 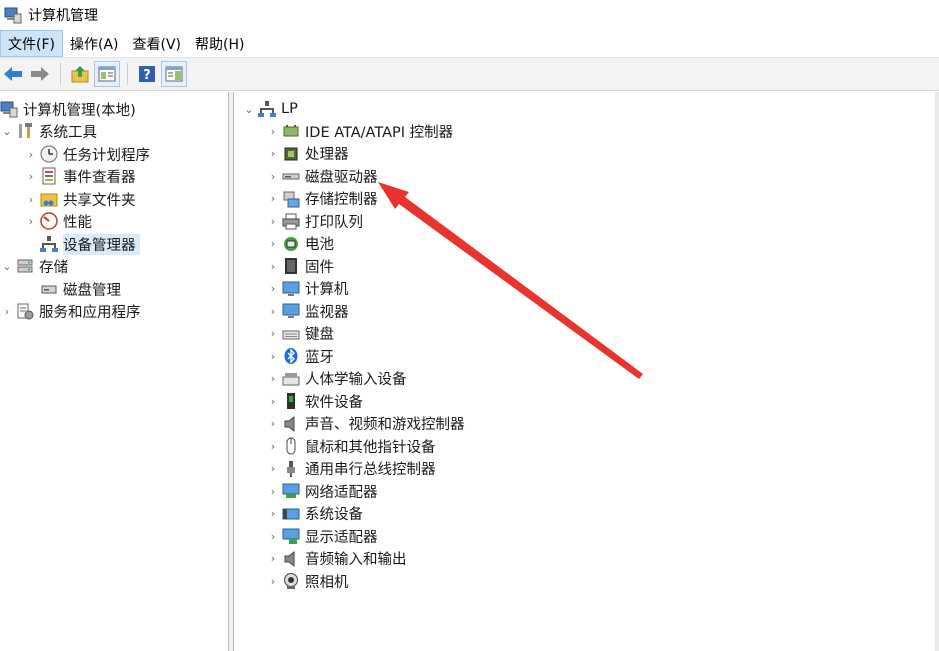 What do you see at coordinates (319, 267) in the screenshot?
I see `device-category-label: 固件` at bounding box center [319, 267].